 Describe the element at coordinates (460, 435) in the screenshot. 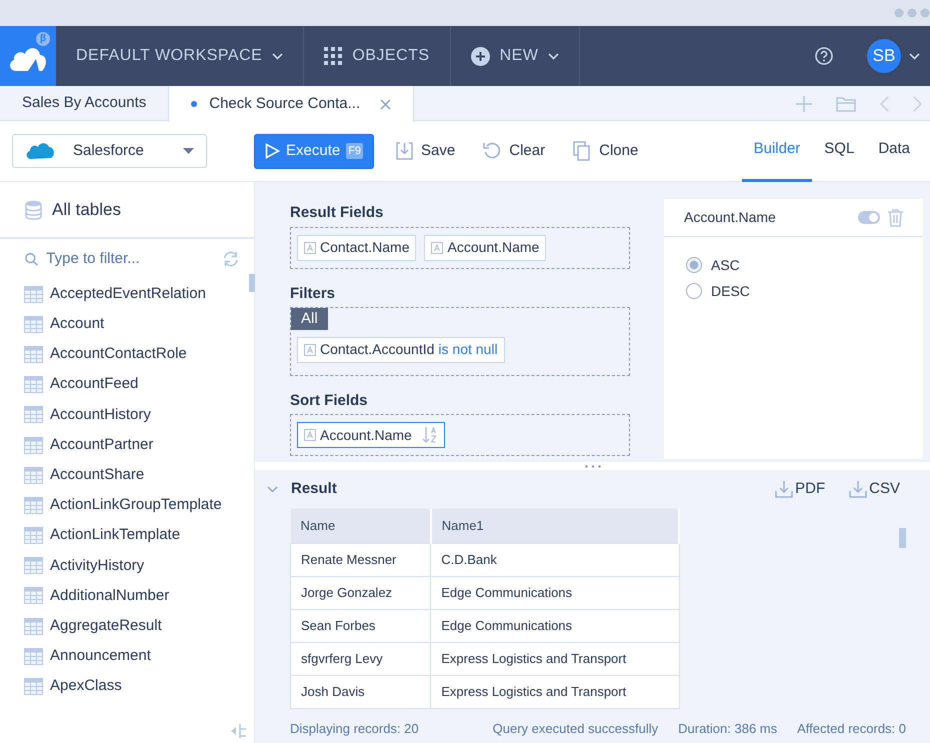

I see `sort-fields-dropzone: Account.Name` at that location.